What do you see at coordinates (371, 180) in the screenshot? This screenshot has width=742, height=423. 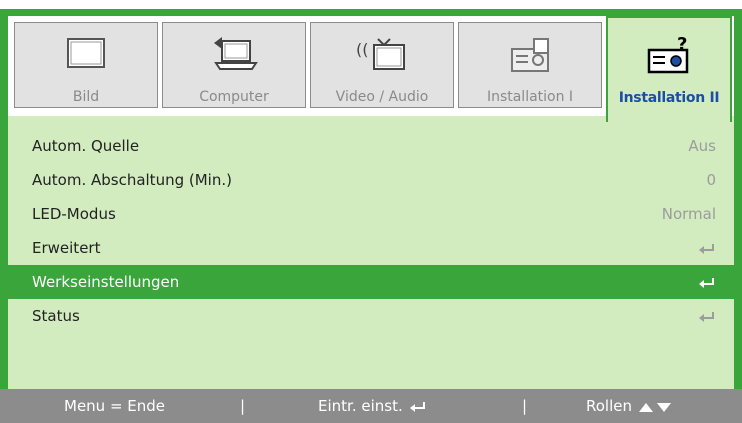 I see `menu-item-autom-abschaltung: Autom. Abschaltung (Min.) 0` at bounding box center [371, 180].